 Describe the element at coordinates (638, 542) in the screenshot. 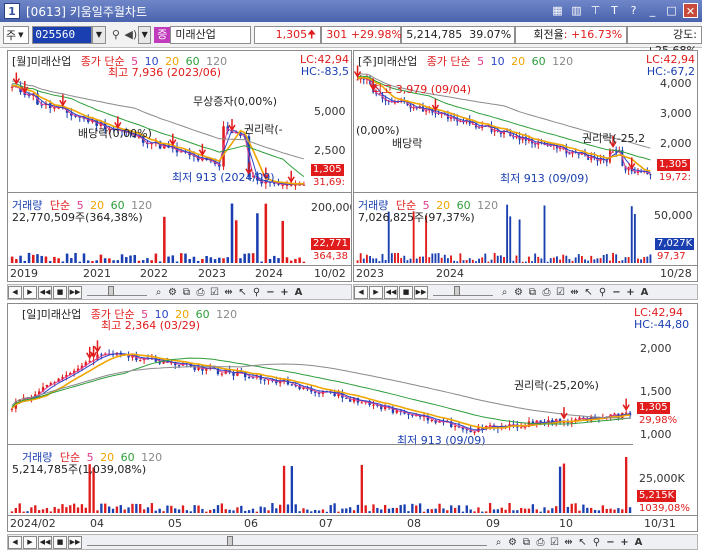

I see `daily-auto-scale-button: A` at that location.